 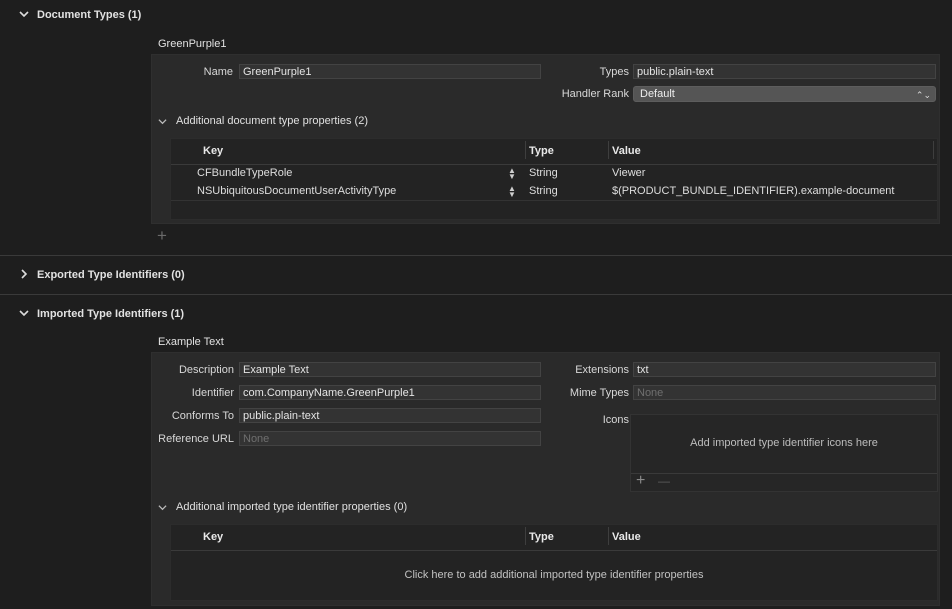 I want to click on table-row: CFBundleTypeRole ▲ ▼ String Viewer, so click(x=554, y=174).